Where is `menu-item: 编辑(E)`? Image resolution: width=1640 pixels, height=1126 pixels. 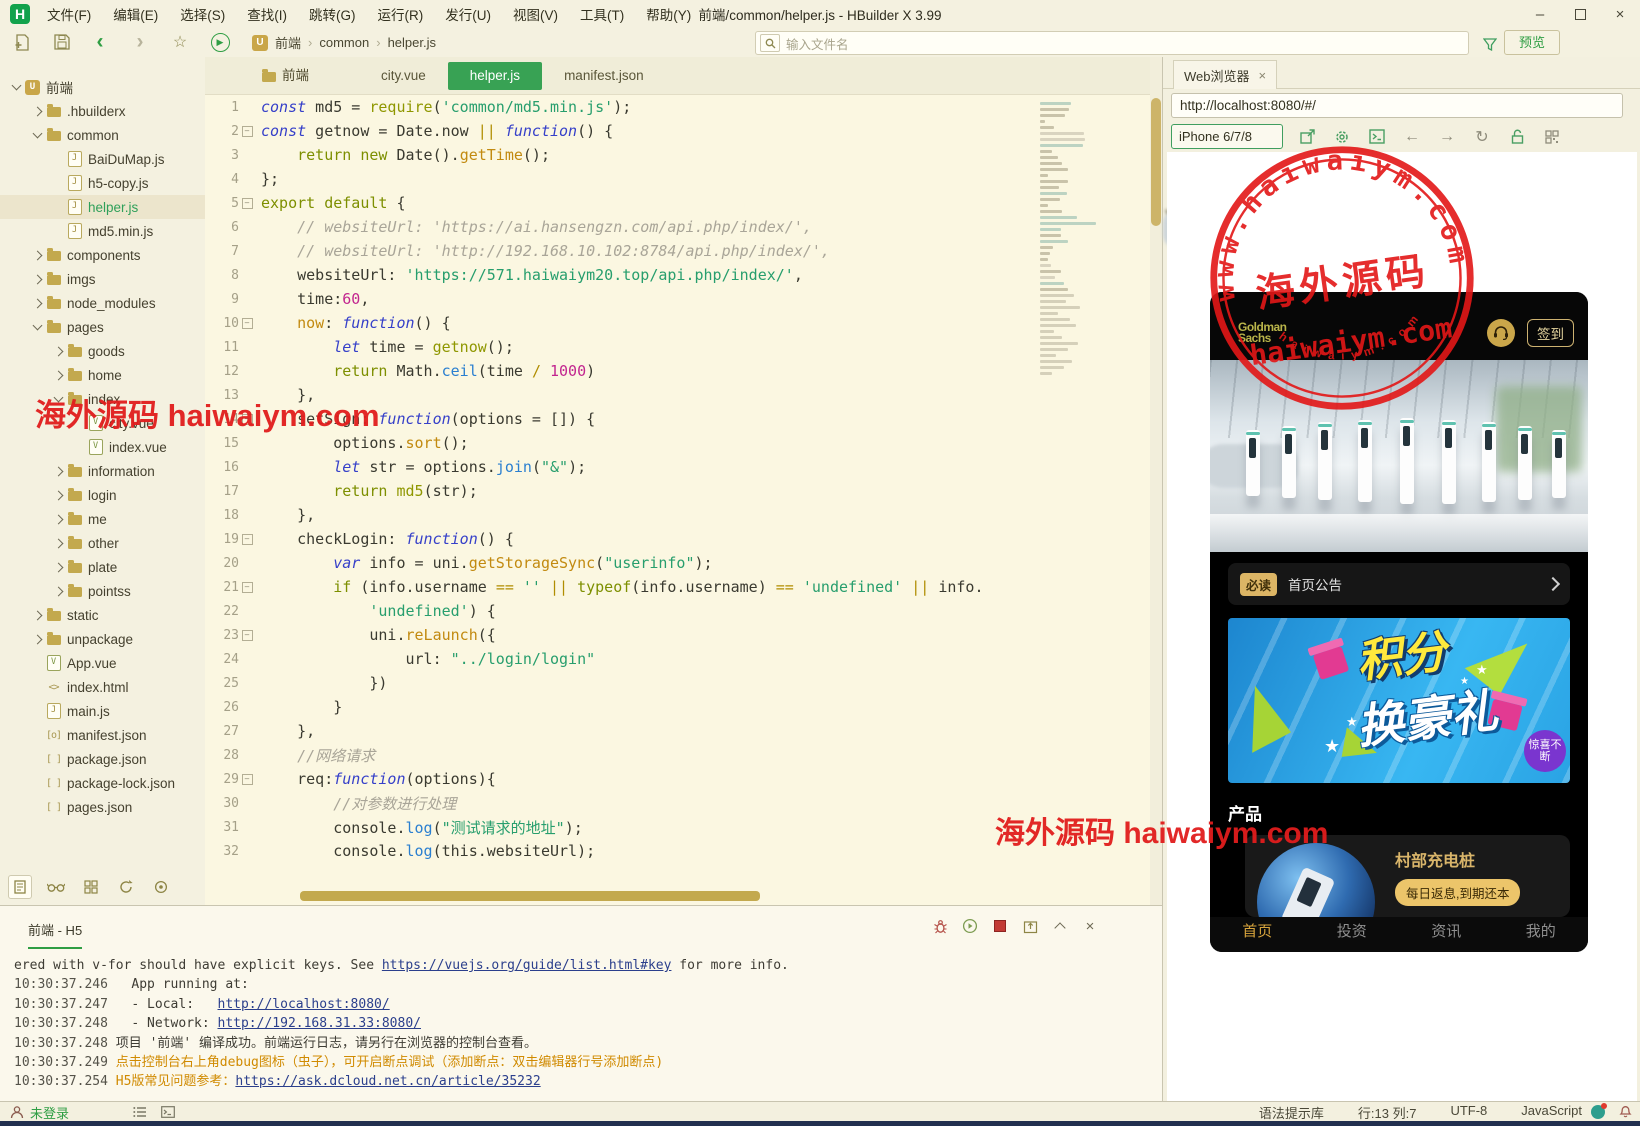
menu-item: 编辑(E) is located at coordinates (135, 14).